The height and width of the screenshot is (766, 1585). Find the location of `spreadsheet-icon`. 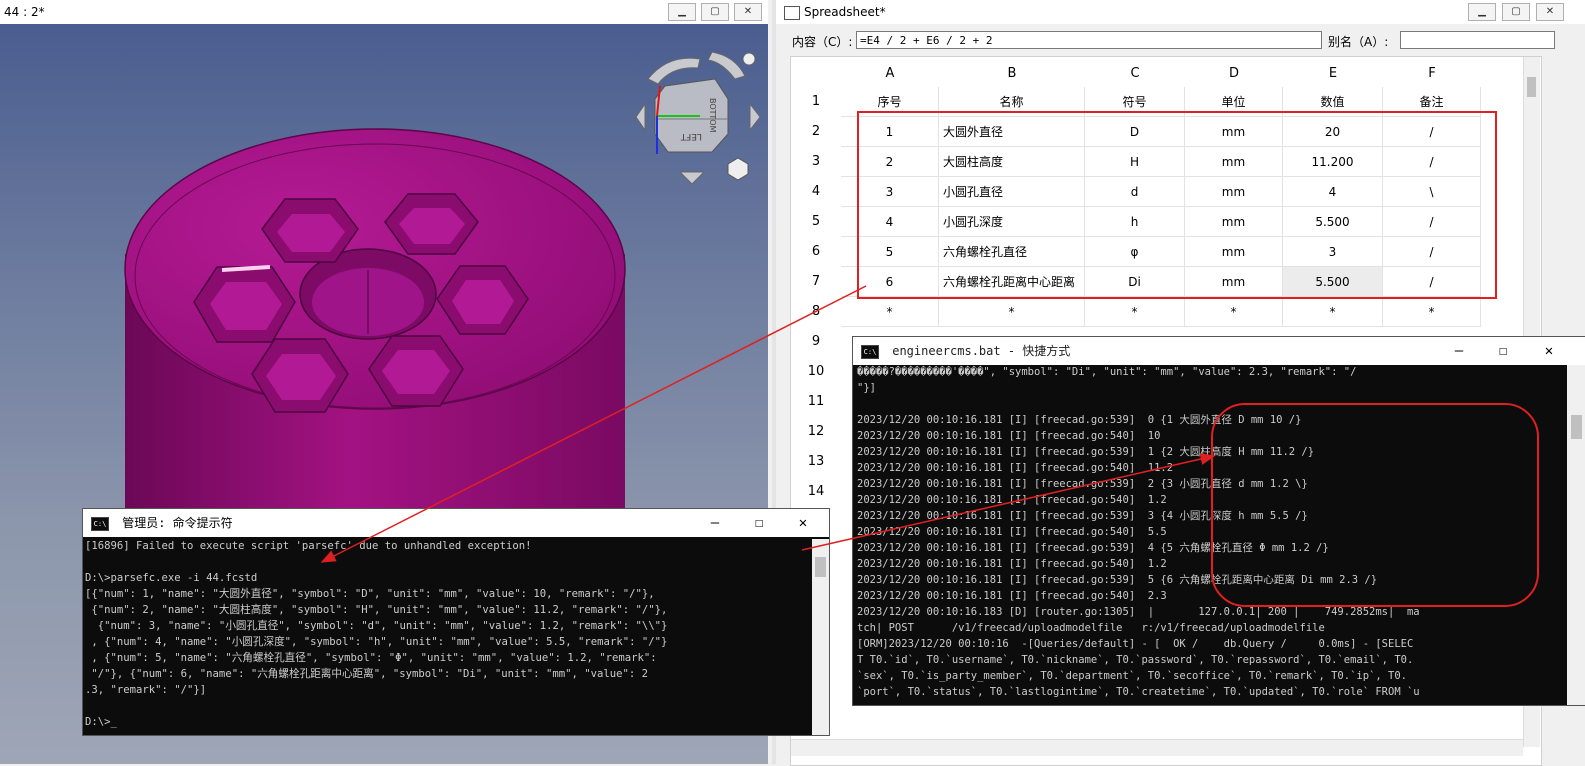

spreadsheet-icon is located at coordinates (792, 13).